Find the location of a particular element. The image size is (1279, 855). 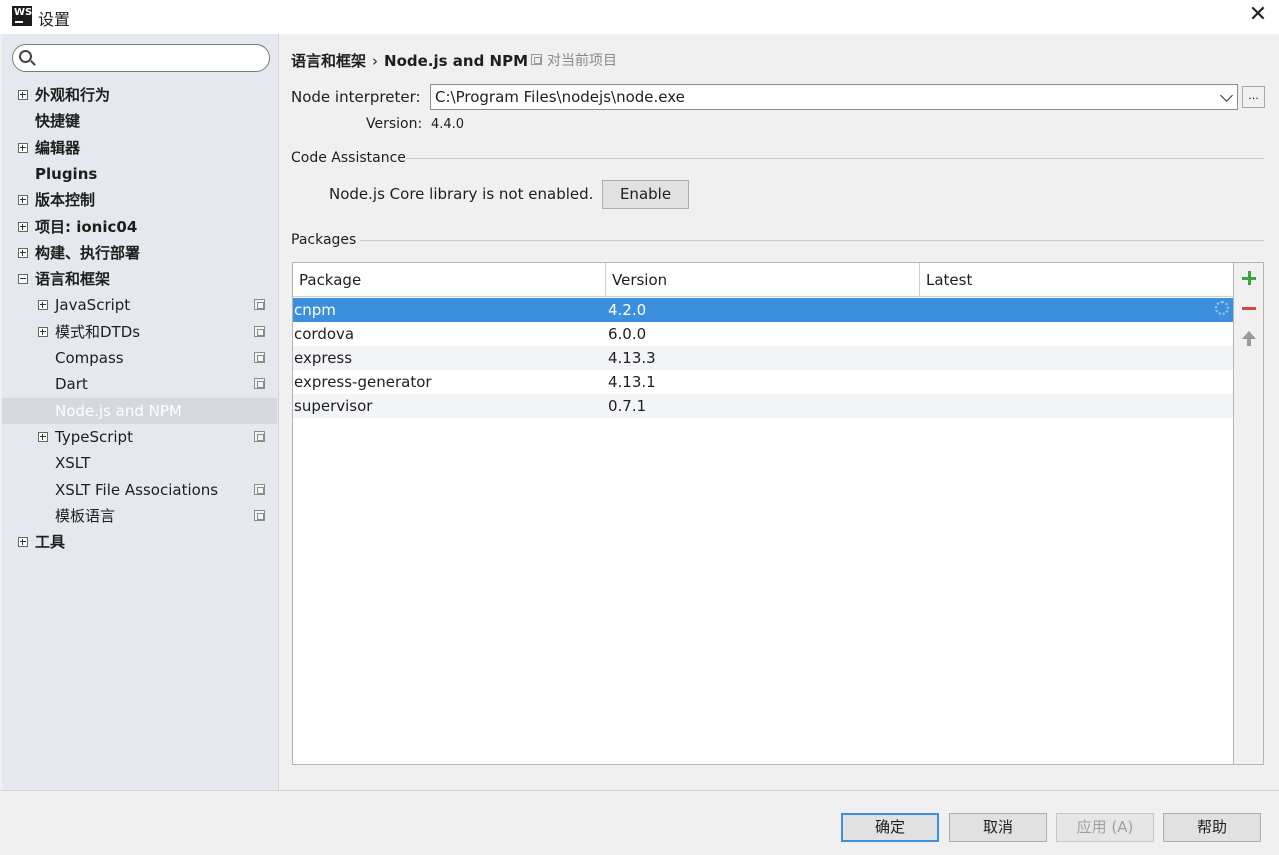

close-icon: ✕ is located at coordinates (1258, 15).